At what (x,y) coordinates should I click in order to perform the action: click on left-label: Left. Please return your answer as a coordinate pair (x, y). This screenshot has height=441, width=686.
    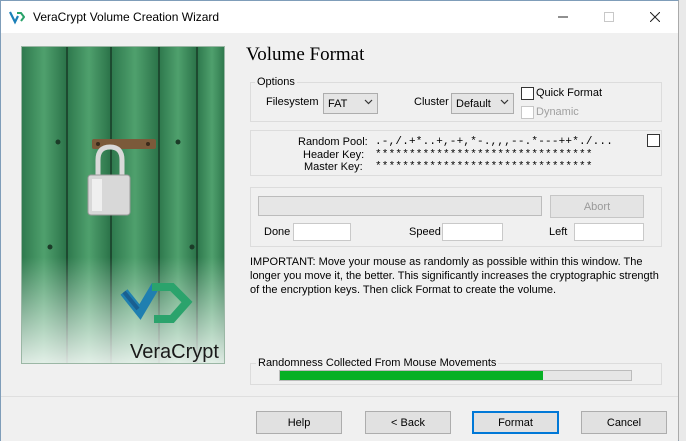
    Looking at the image, I should click on (558, 232).